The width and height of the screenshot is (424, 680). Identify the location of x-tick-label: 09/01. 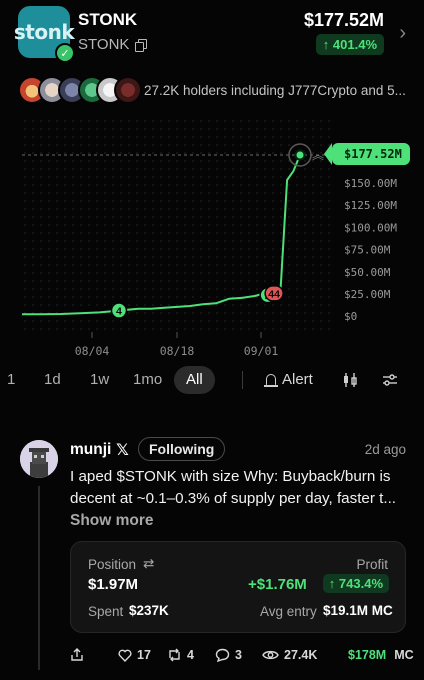
(261, 351).